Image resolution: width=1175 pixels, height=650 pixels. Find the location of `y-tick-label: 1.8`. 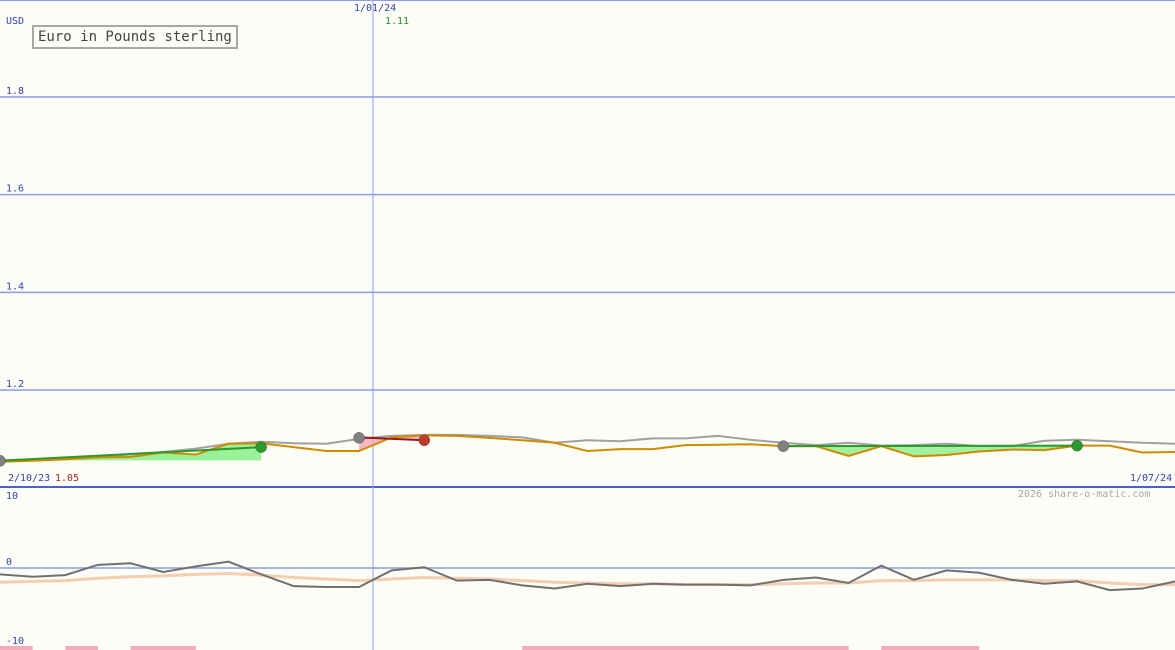

y-tick-label: 1.8 is located at coordinates (15, 91).